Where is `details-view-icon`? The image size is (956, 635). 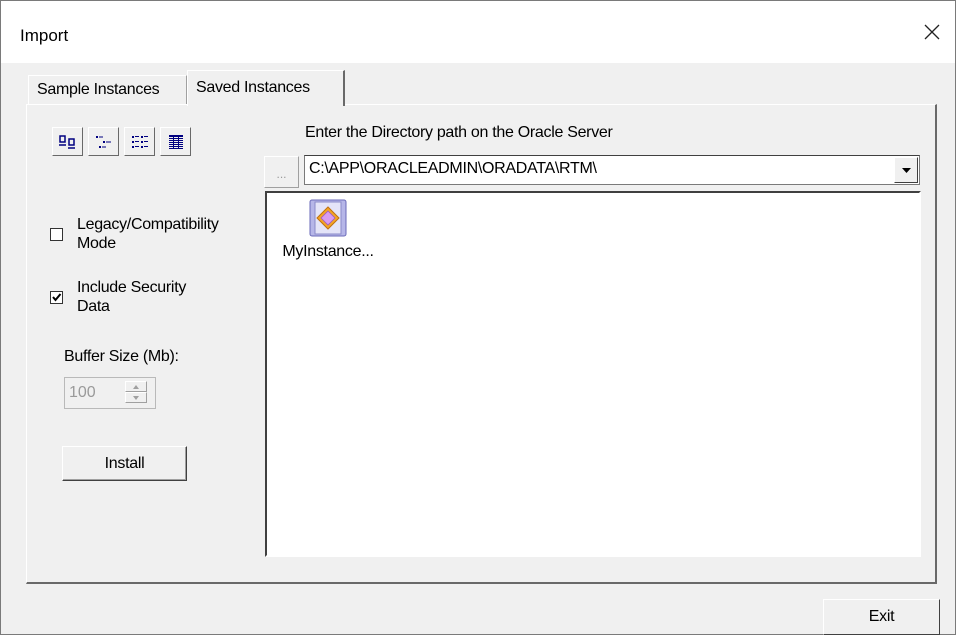
details-view-icon is located at coordinates (175, 141).